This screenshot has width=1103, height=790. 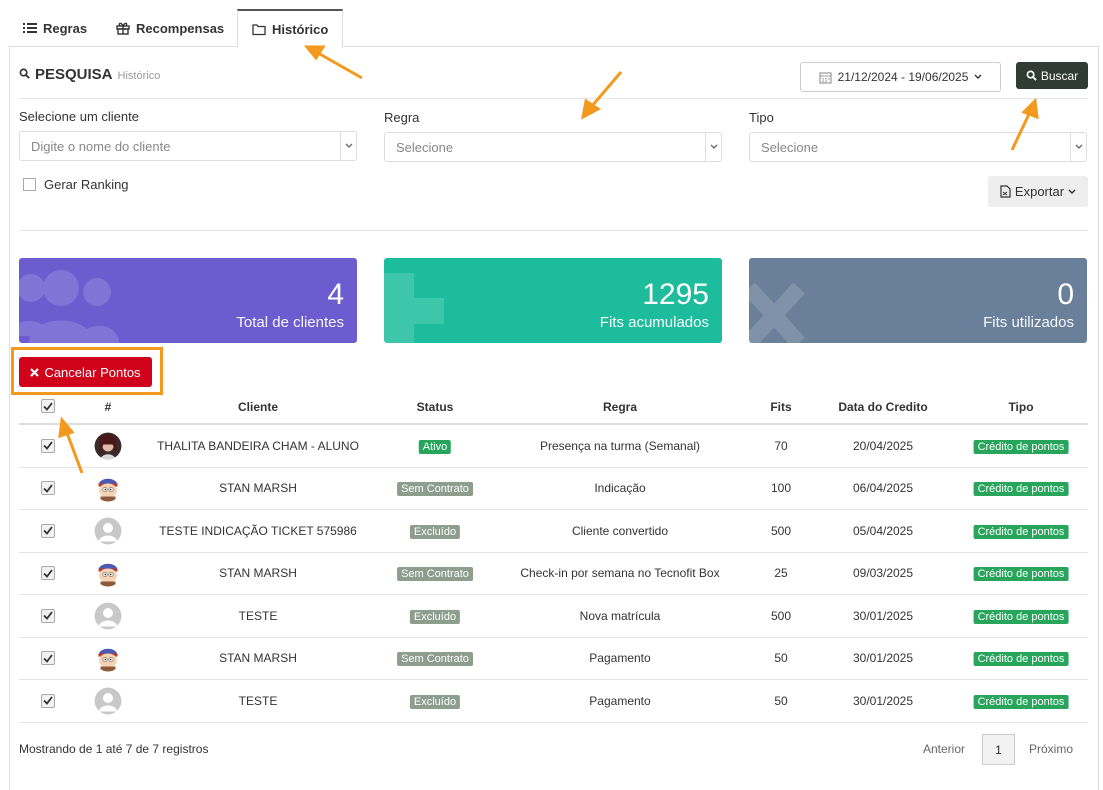 I want to click on plus-icon, so click(x=414, y=308).